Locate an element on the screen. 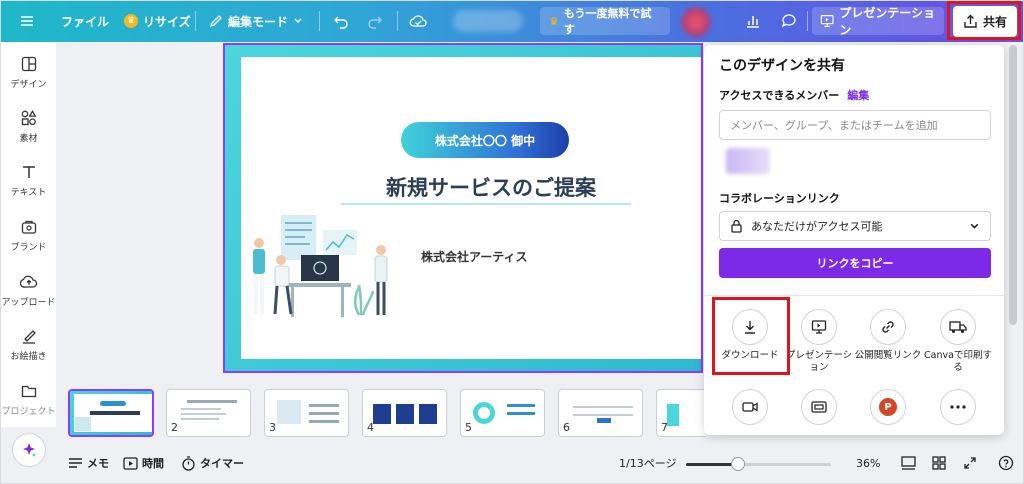 The height and width of the screenshot is (484, 1024). video-icon is located at coordinates (750, 407).